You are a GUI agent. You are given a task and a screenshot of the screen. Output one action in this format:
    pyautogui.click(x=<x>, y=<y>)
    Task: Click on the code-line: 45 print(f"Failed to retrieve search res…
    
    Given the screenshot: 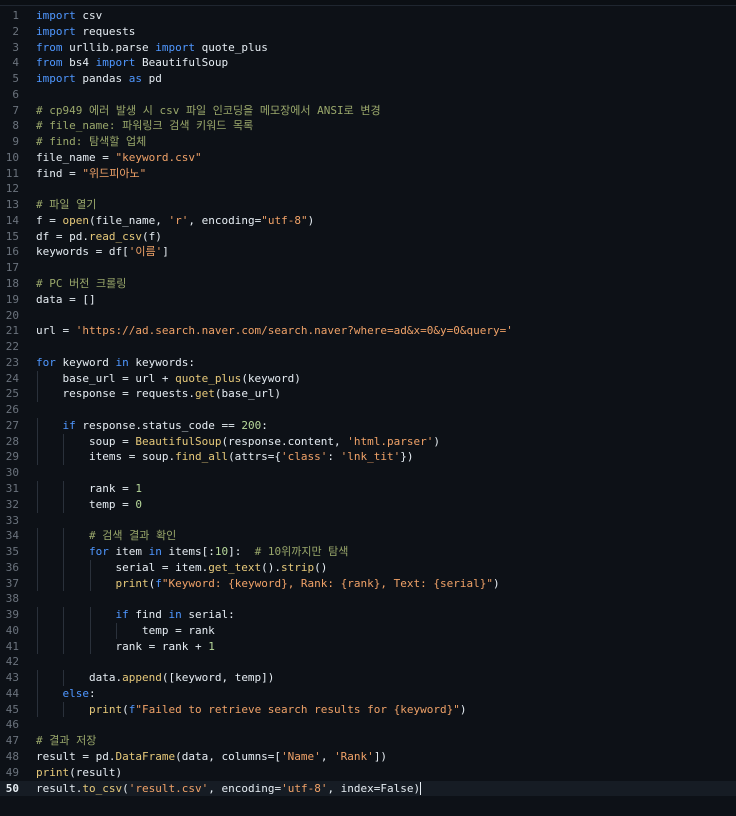 What is the action you would take?
    pyautogui.click(x=368, y=709)
    